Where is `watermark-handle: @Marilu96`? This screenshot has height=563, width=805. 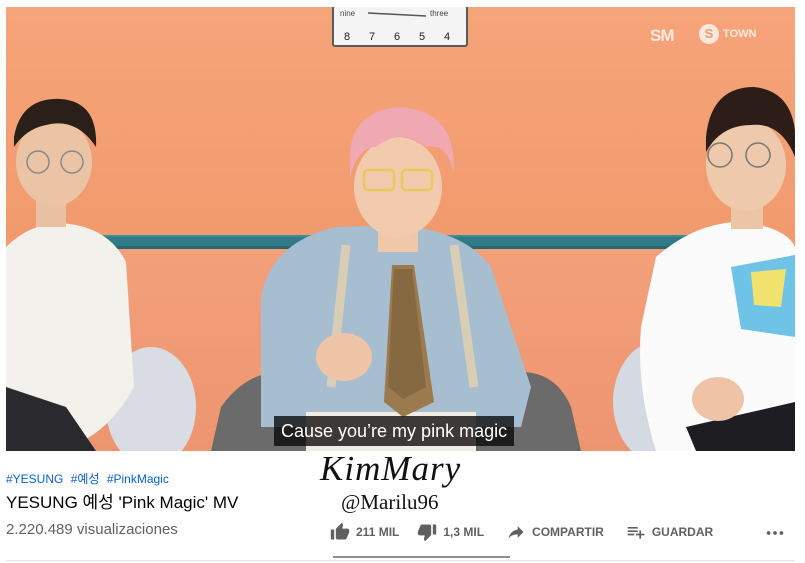 watermark-handle: @Marilu96 is located at coordinates (390, 502).